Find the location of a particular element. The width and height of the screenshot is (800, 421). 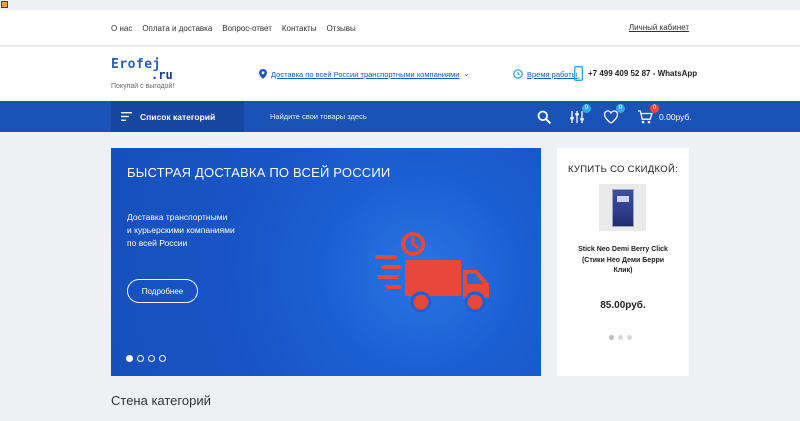

wishlist-button: 0 is located at coordinates (614, 114).